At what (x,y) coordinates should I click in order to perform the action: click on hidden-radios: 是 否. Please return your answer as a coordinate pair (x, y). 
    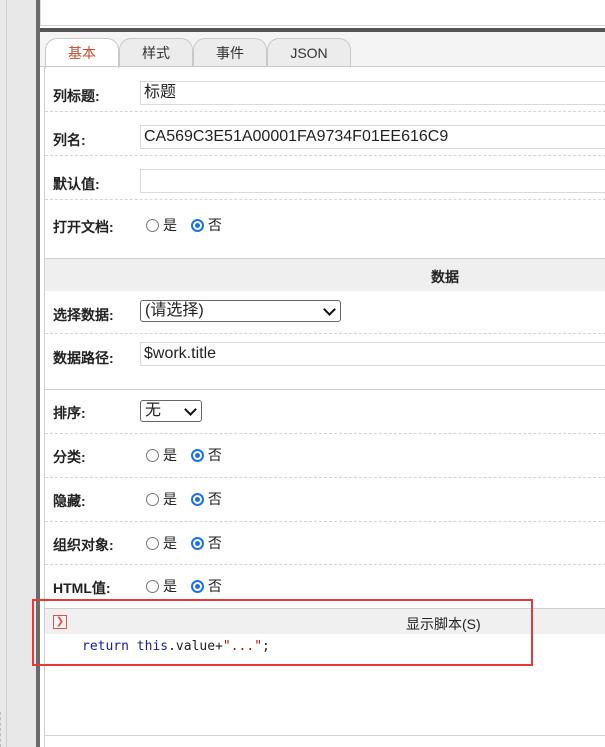
    Looking at the image, I should click on (189, 499).